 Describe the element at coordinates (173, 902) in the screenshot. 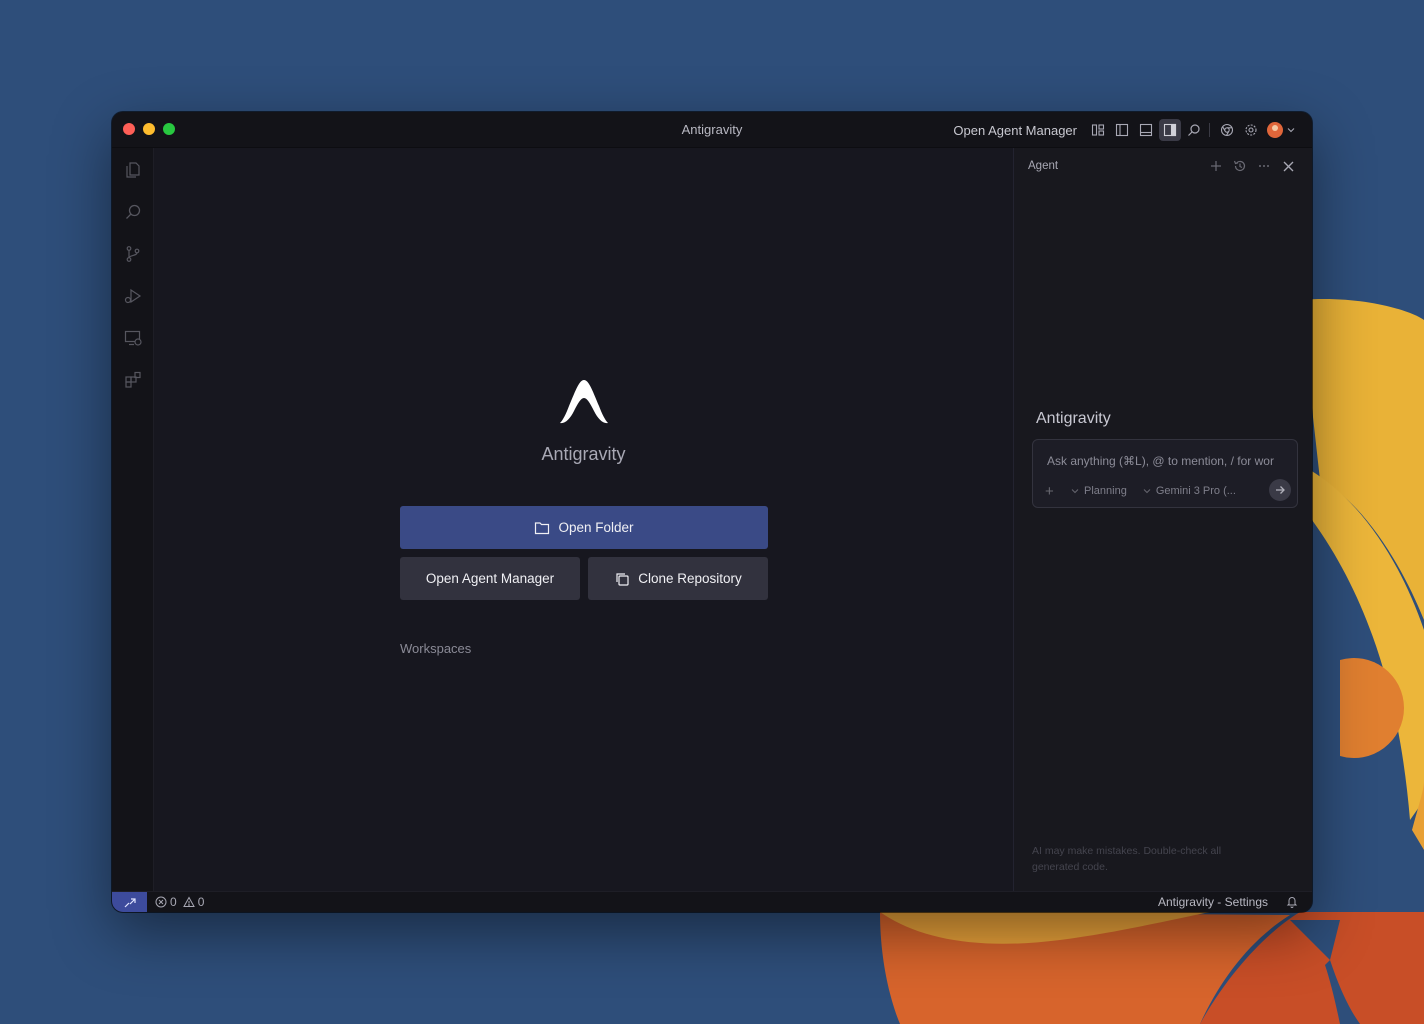

I see `error-count: 0` at that location.